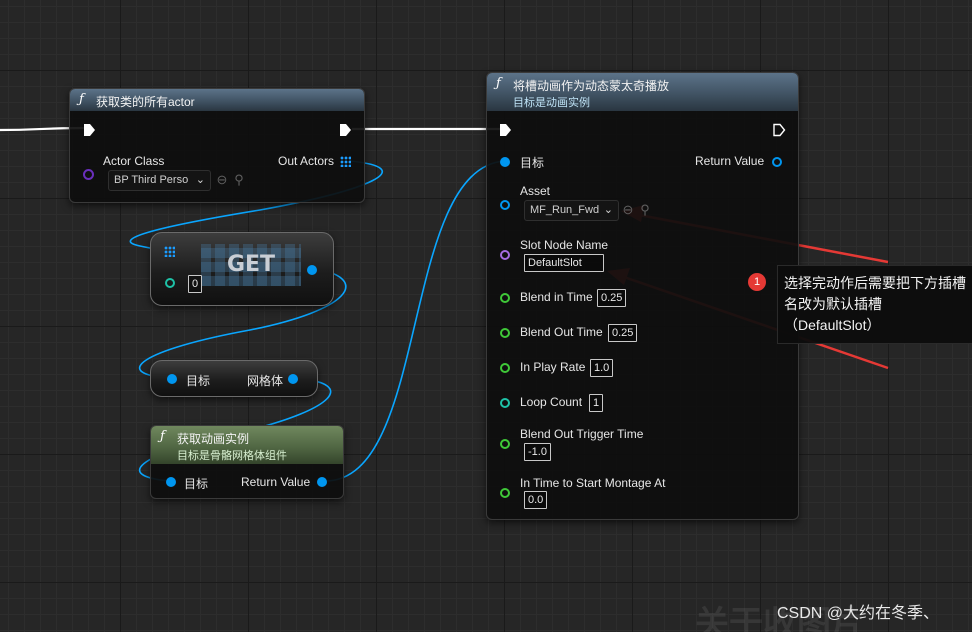  What do you see at coordinates (561, 332) in the screenshot?
I see `blend-out-label: Blend Out Time` at bounding box center [561, 332].